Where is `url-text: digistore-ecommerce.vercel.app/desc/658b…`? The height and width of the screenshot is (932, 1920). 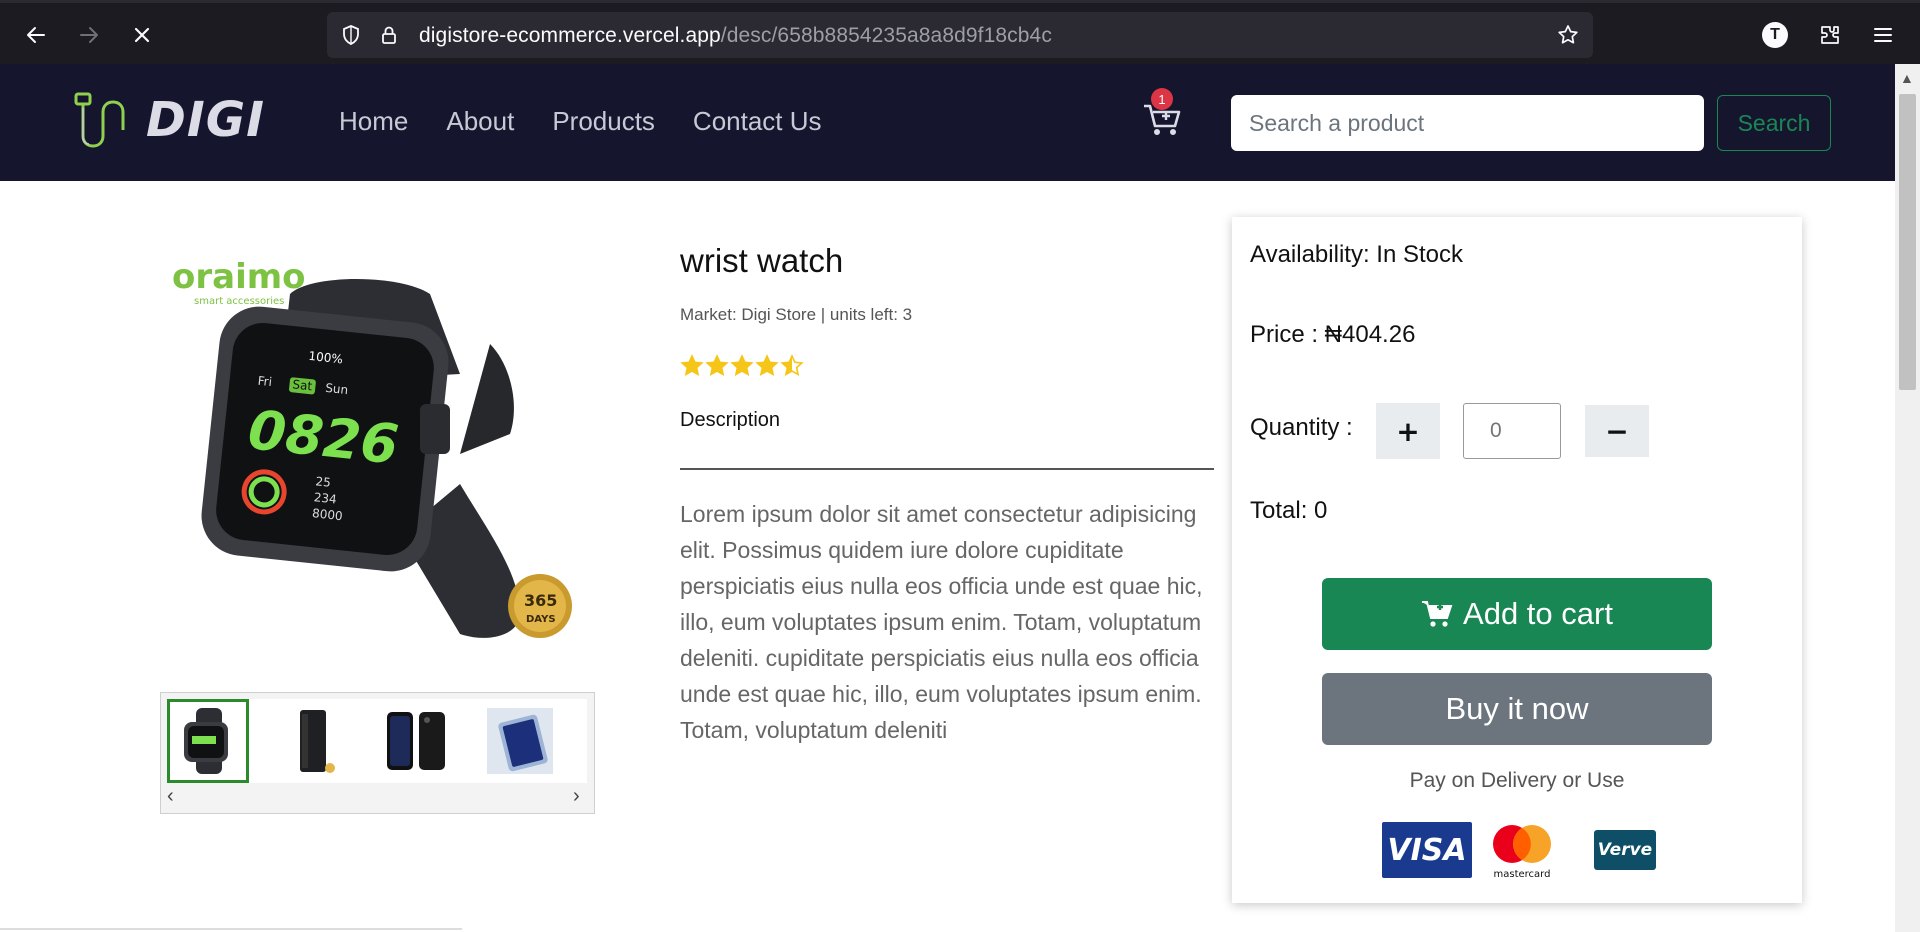 url-text: digistore-ecommerce.vercel.app/desc/658b… is located at coordinates (735, 36).